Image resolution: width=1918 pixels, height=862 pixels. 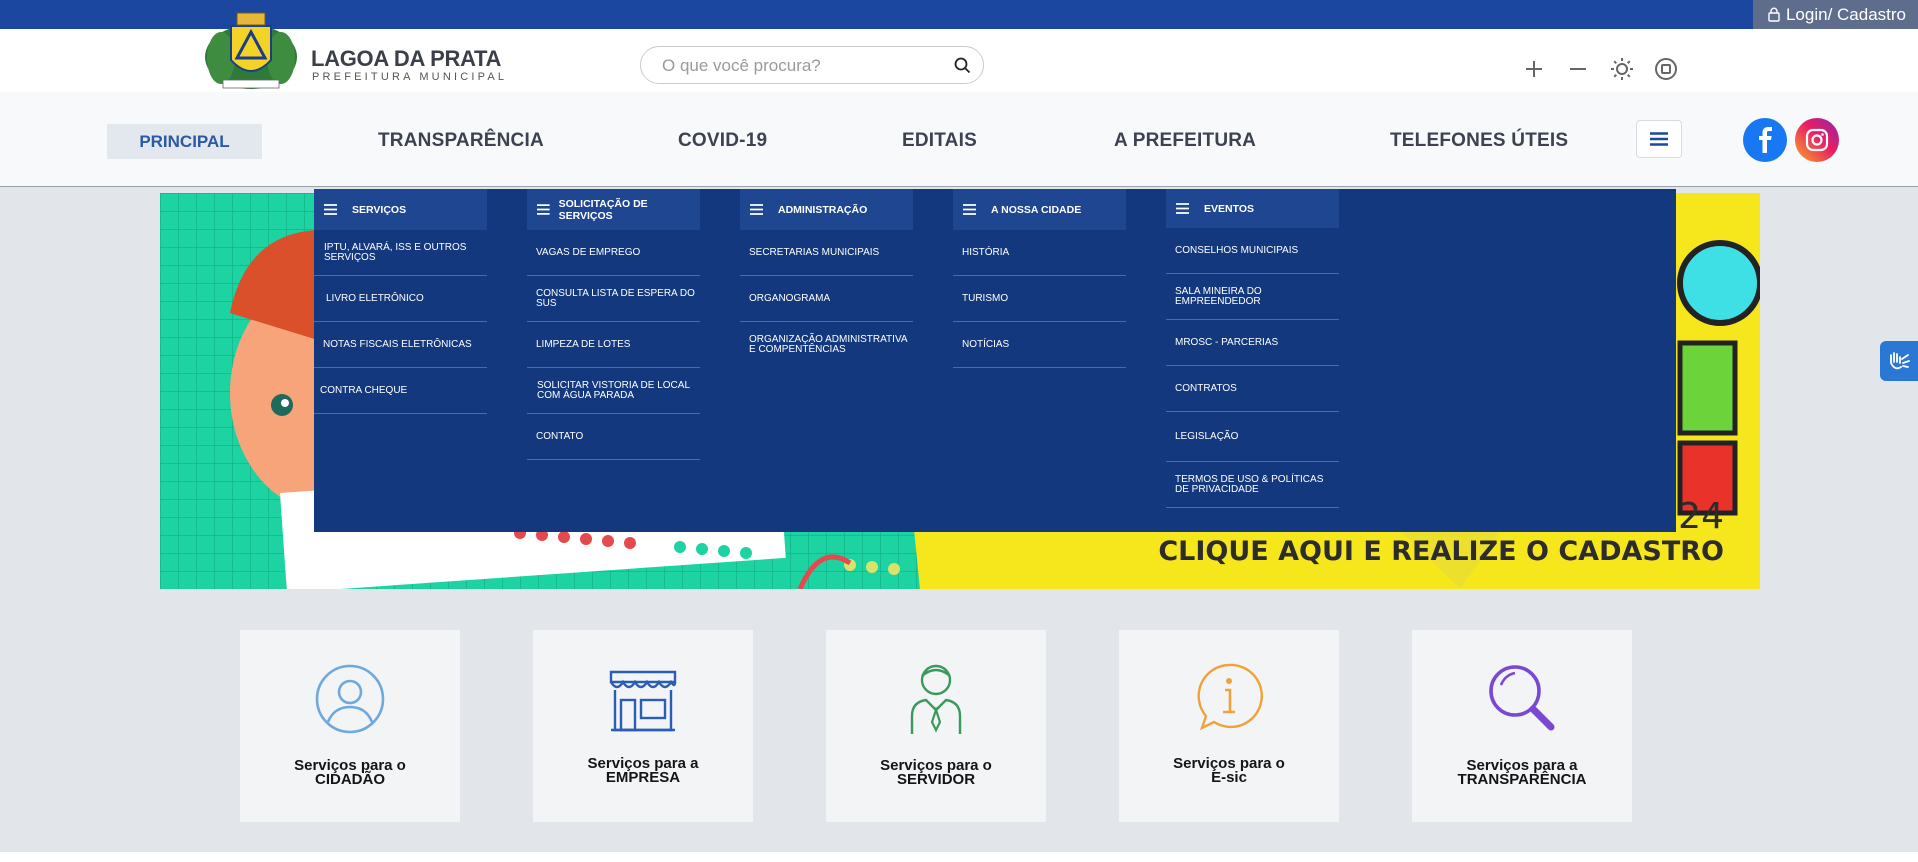 What do you see at coordinates (461, 141) in the screenshot?
I see `nav-item-transparencia: TRANSPARÊNCIA` at bounding box center [461, 141].